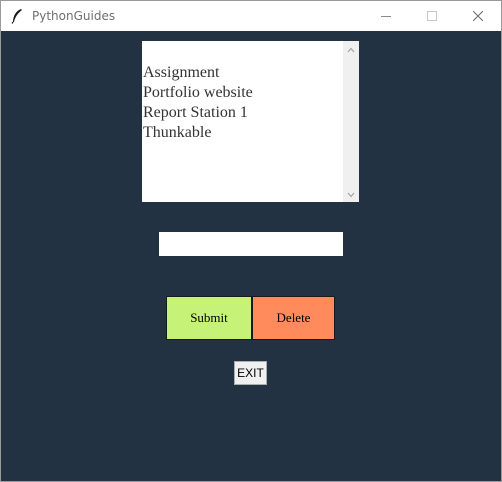  Describe the element at coordinates (243, 133) in the screenshot. I see `list-item: Thunkable` at that location.